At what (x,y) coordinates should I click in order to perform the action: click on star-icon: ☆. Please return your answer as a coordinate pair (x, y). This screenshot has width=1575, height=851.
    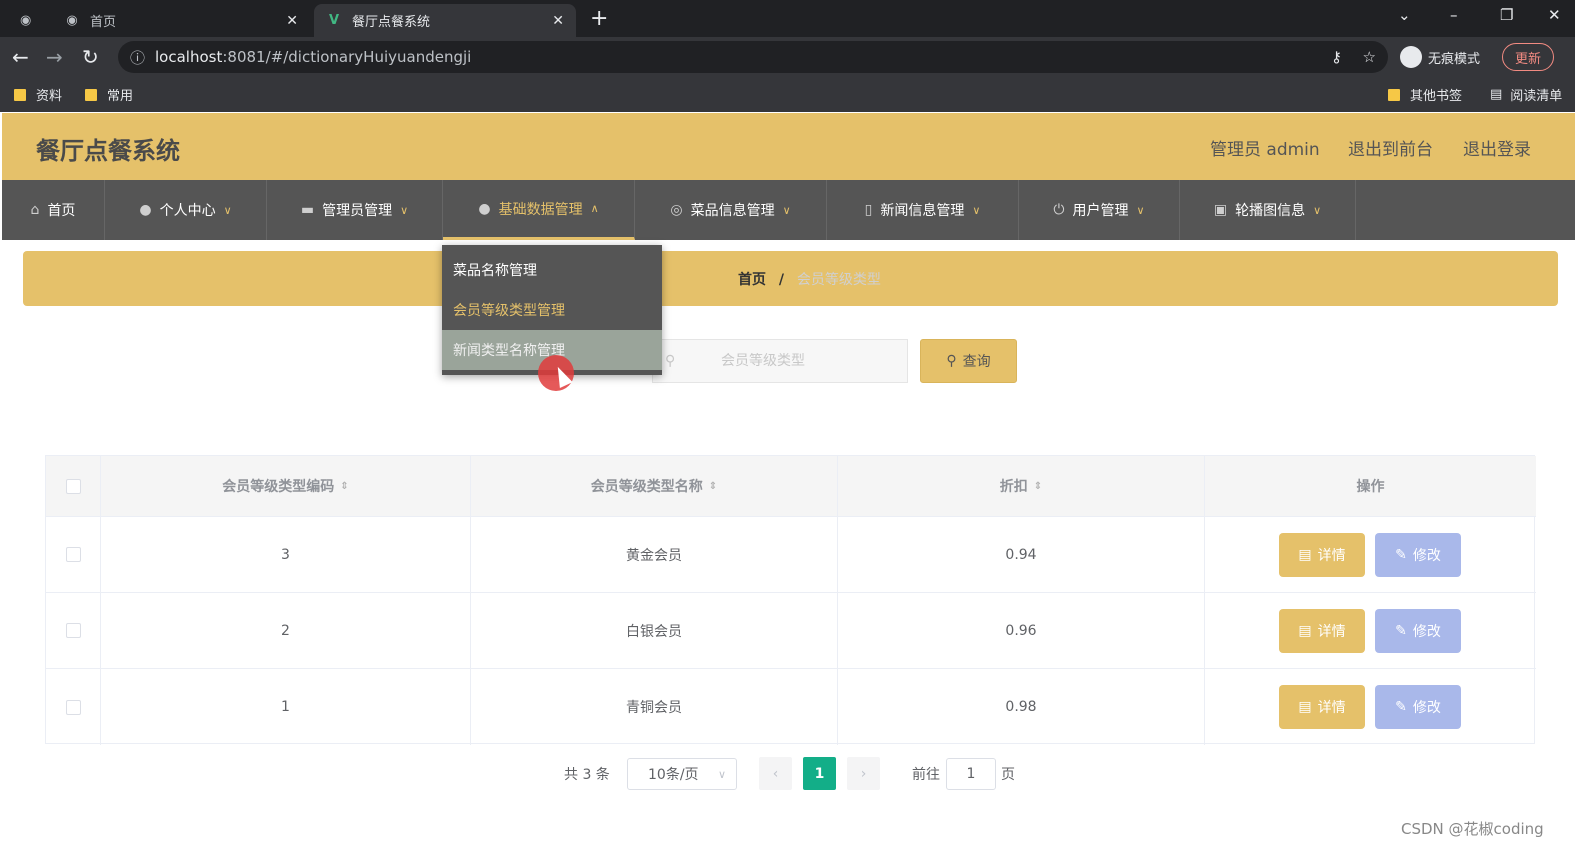
    Looking at the image, I should click on (1369, 57).